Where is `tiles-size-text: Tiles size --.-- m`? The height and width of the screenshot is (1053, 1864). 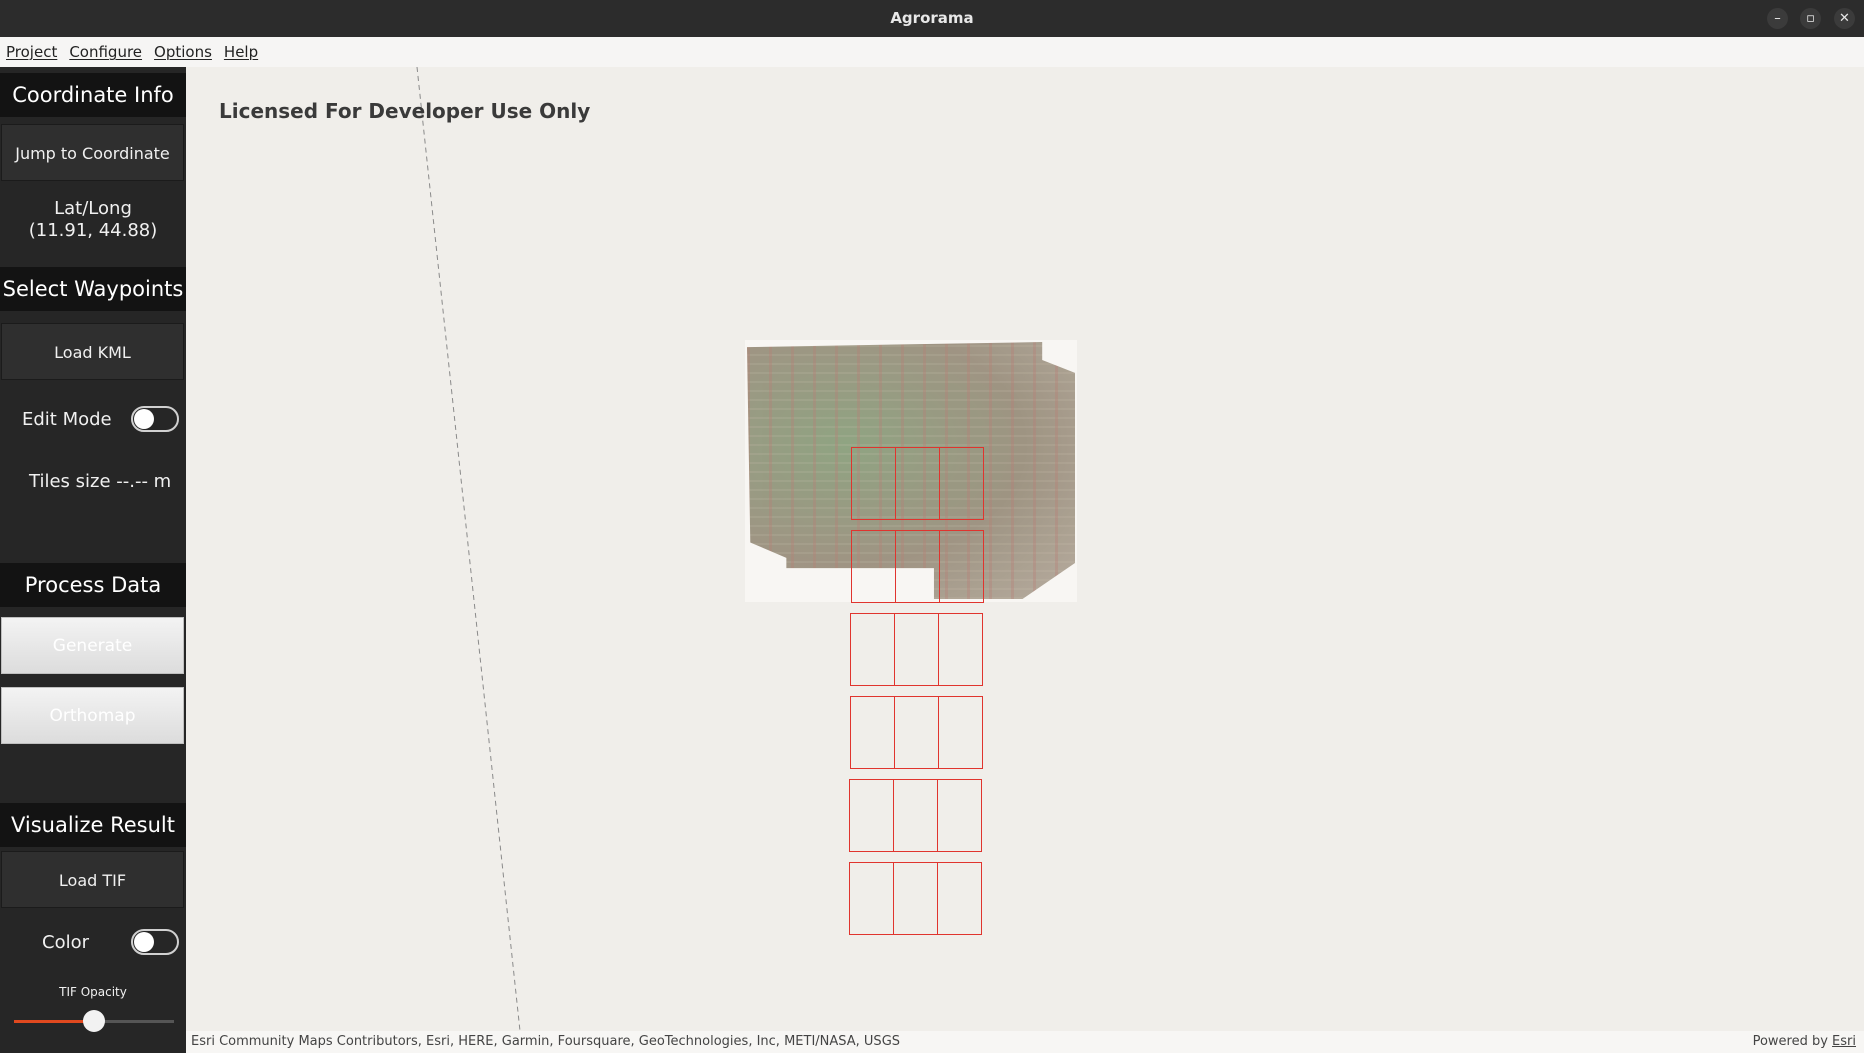 tiles-size-text: Tiles size --.-- m is located at coordinates (100, 481).